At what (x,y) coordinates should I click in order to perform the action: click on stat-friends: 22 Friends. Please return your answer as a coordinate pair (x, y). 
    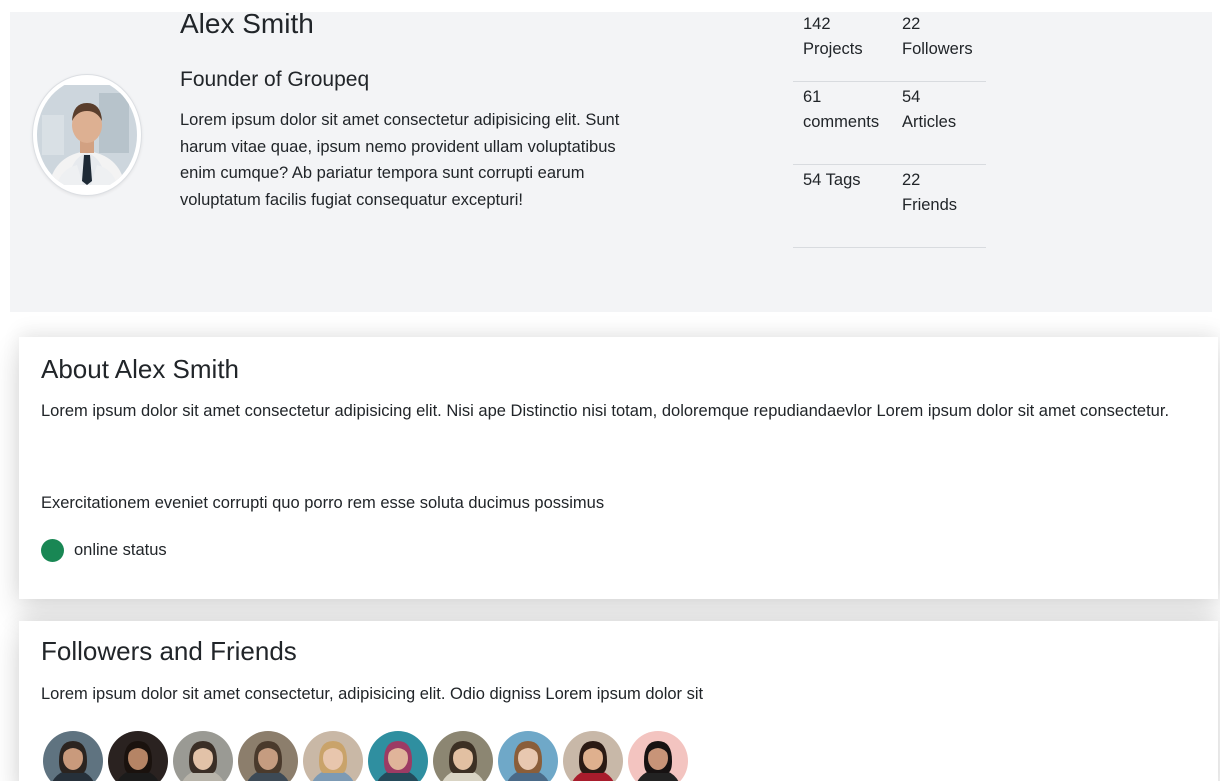
    Looking at the image, I should click on (939, 207).